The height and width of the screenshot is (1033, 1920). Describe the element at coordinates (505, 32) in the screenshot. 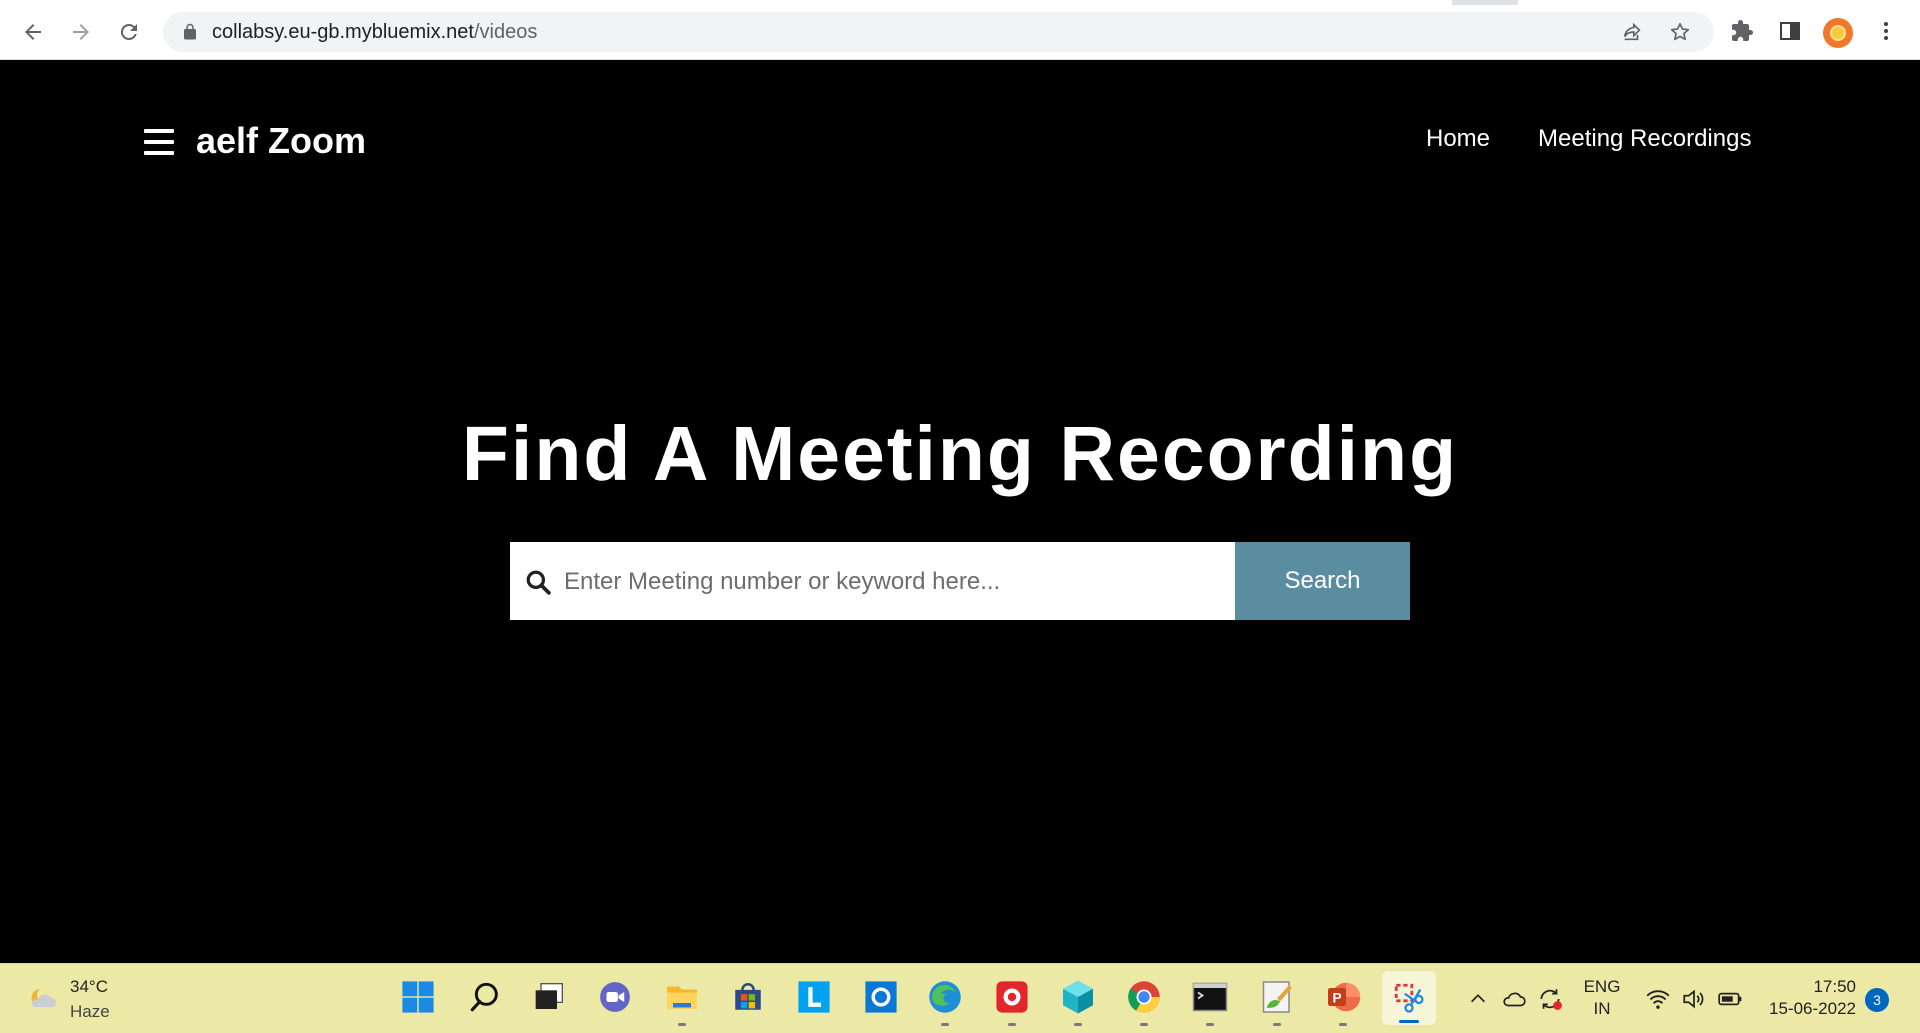

I see `url-path: /videos` at that location.